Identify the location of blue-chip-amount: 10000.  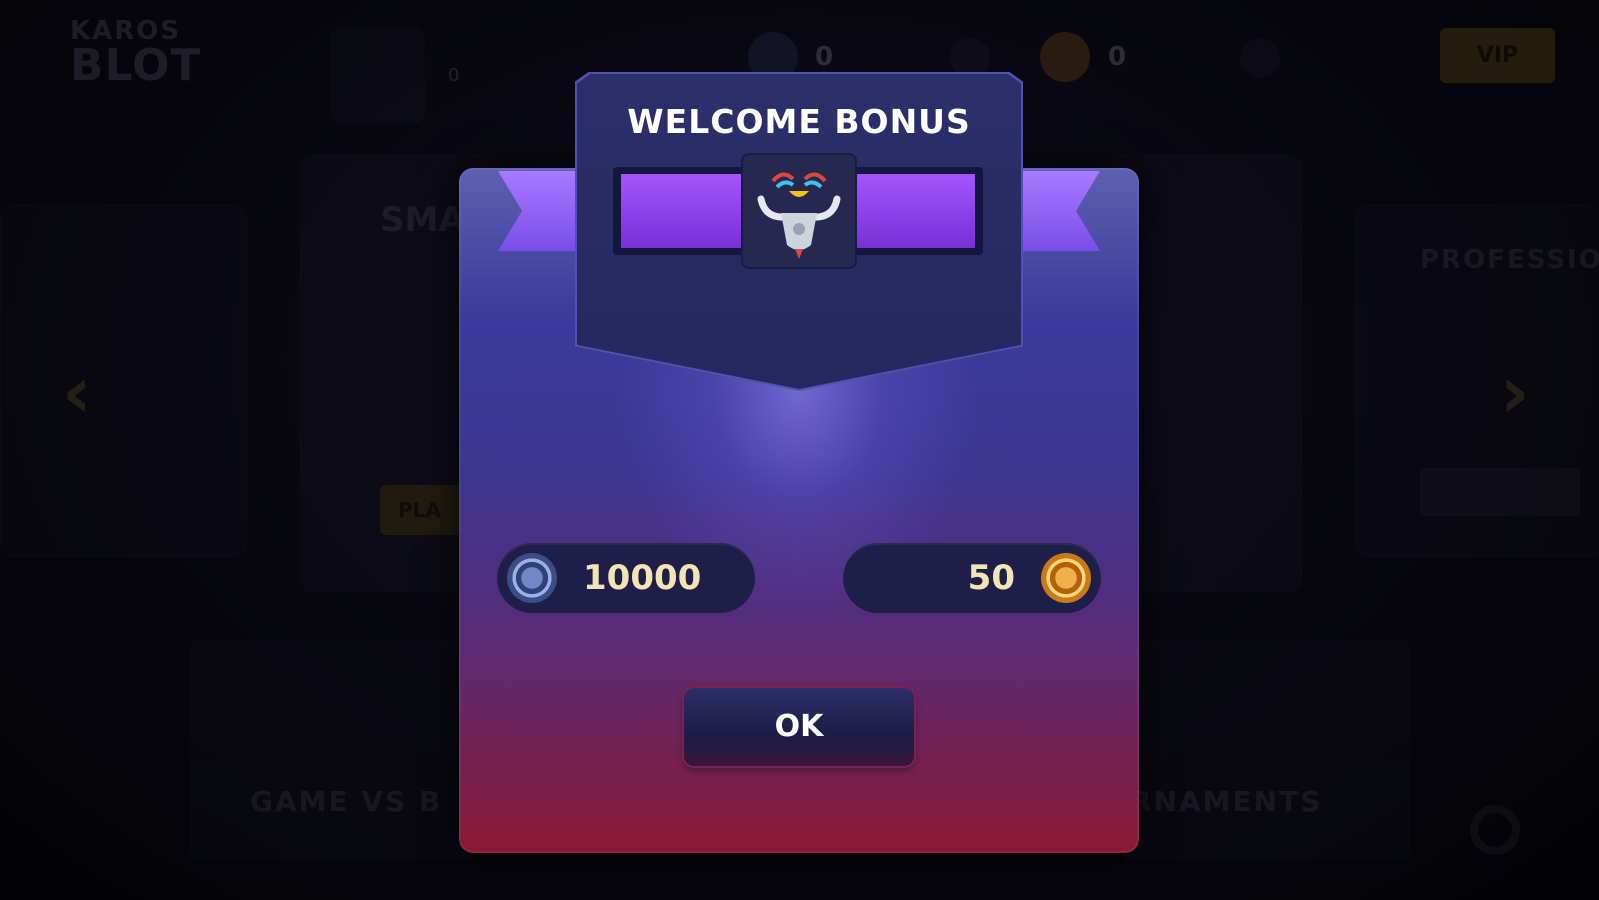
(642, 578).